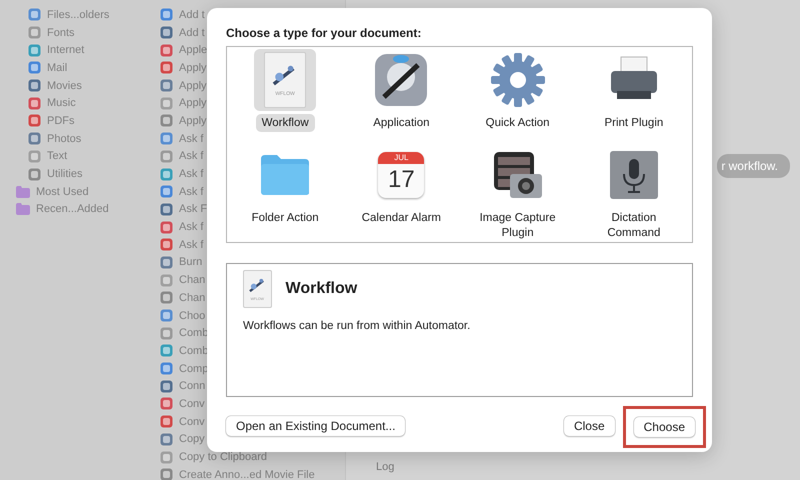 The width and height of the screenshot is (800, 480). I want to click on action-item: Copy to Clipboard, so click(223, 457).